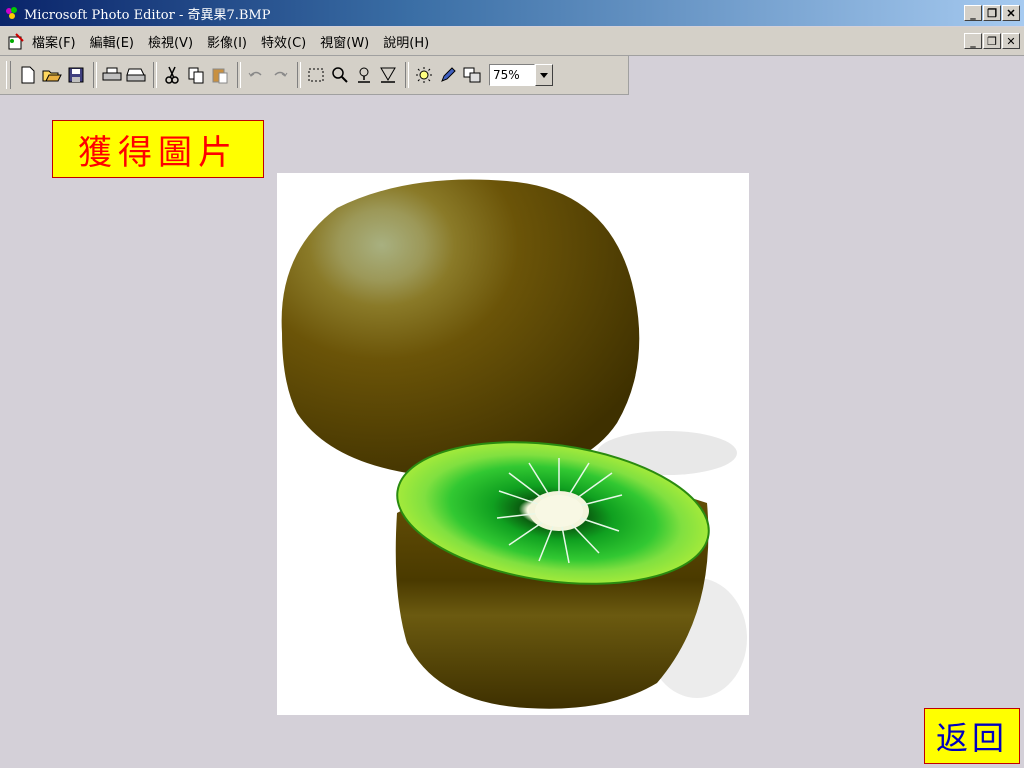 This screenshot has height=768, width=1024. Describe the element at coordinates (54, 41) in the screenshot. I see `menu-file: 檔案(F)` at that location.